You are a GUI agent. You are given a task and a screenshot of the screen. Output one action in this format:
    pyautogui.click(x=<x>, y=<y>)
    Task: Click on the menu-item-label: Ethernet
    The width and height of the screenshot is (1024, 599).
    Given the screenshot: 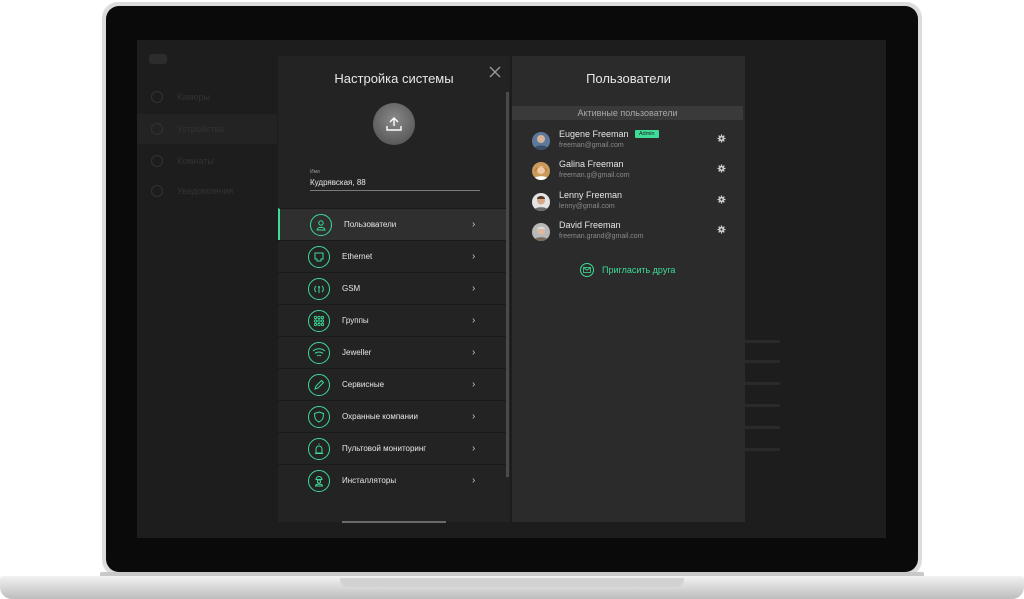 What is the action you would take?
    pyautogui.click(x=357, y=256)
    